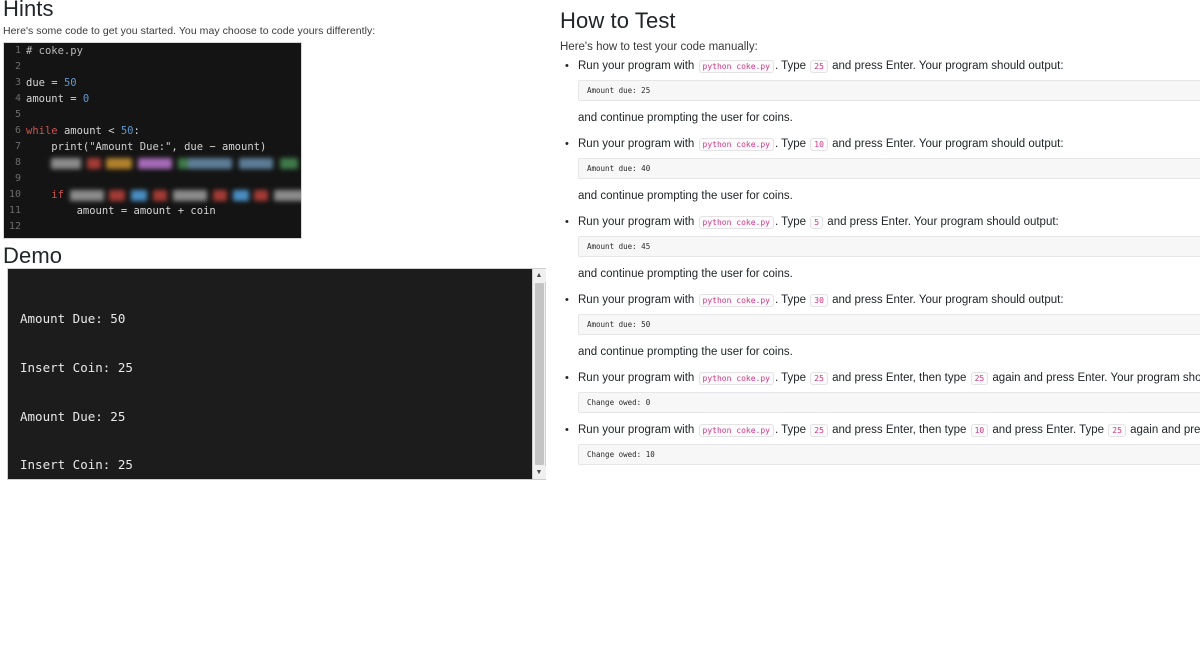 The image size is (1200, 671). What do you see at coordinates (889, 168) in the screenshot?
I see `expected-output-block: Amount due: 40` at bounding box center [889, 168].